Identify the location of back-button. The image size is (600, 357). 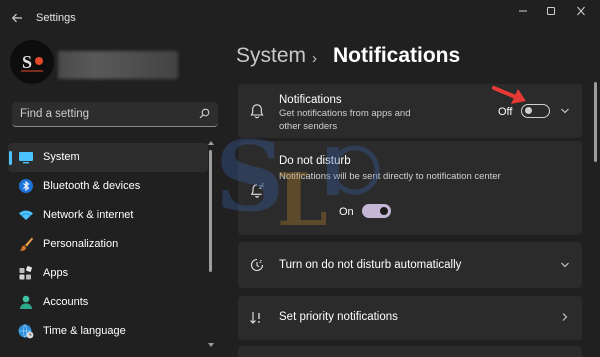
(17, 18).